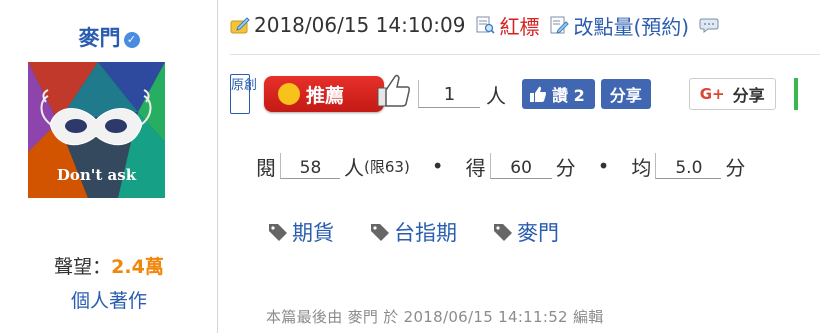  Describe the element at coordinates (625, 94) in the screenshot. I see `facebook-share-button: 分享` at that location.